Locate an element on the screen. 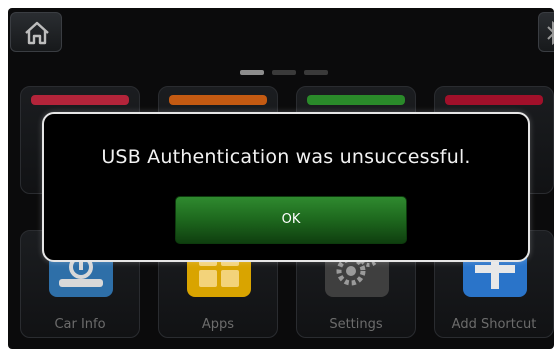  top-bar is located at coordinates (281, 30).